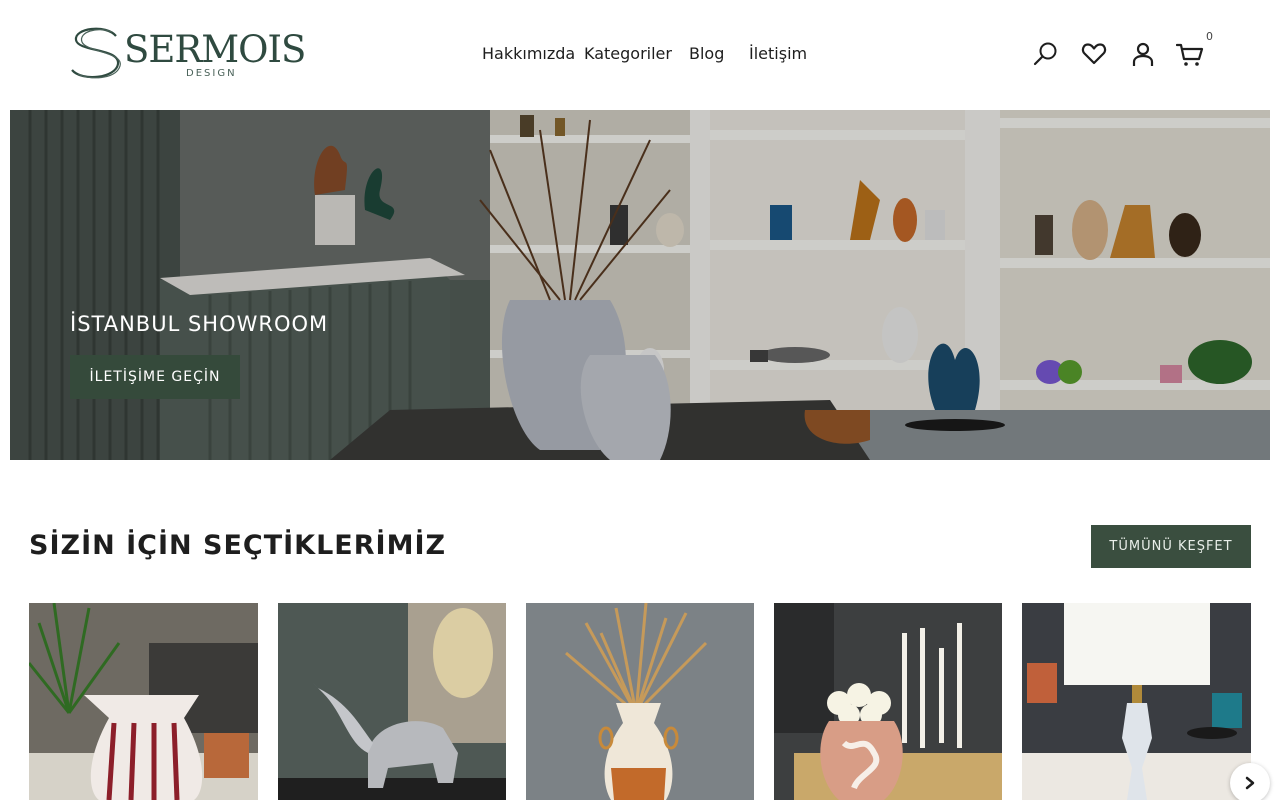 The width and height of the screenshot is (1280, 800). I want to click on explore-all-button: TÜMÜNÜ KEŞFET, so click(1171, 546).